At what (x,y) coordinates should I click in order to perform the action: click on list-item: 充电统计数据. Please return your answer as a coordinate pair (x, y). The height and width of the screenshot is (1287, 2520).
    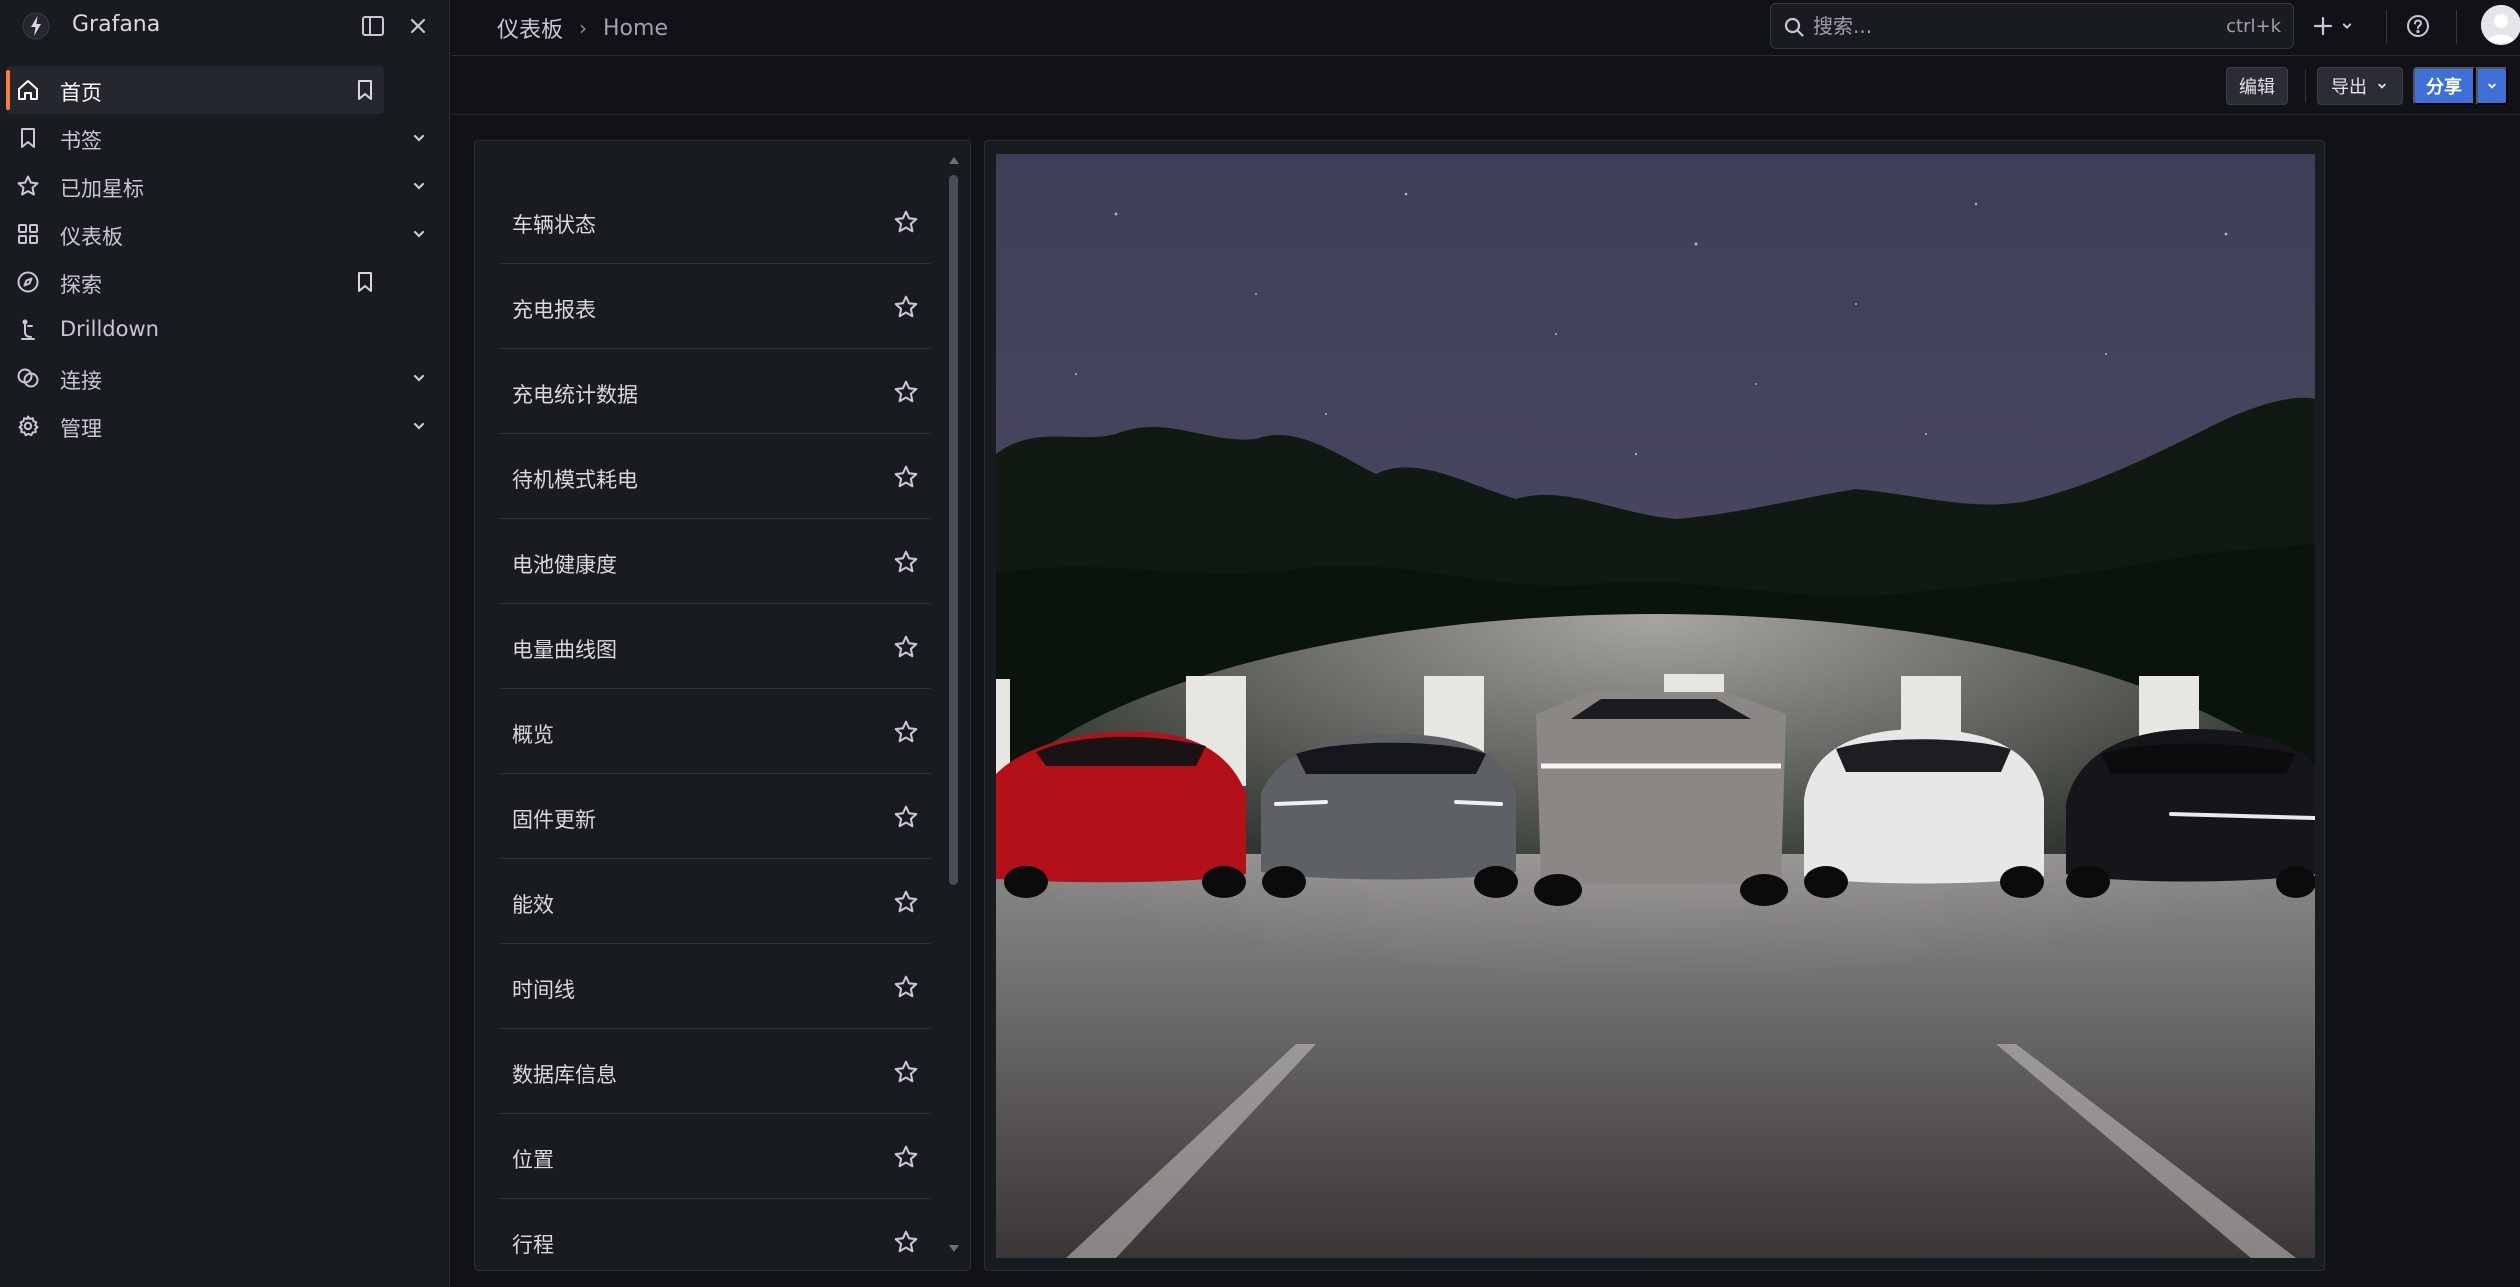
    Looking at the image, I should click on (715, 391).